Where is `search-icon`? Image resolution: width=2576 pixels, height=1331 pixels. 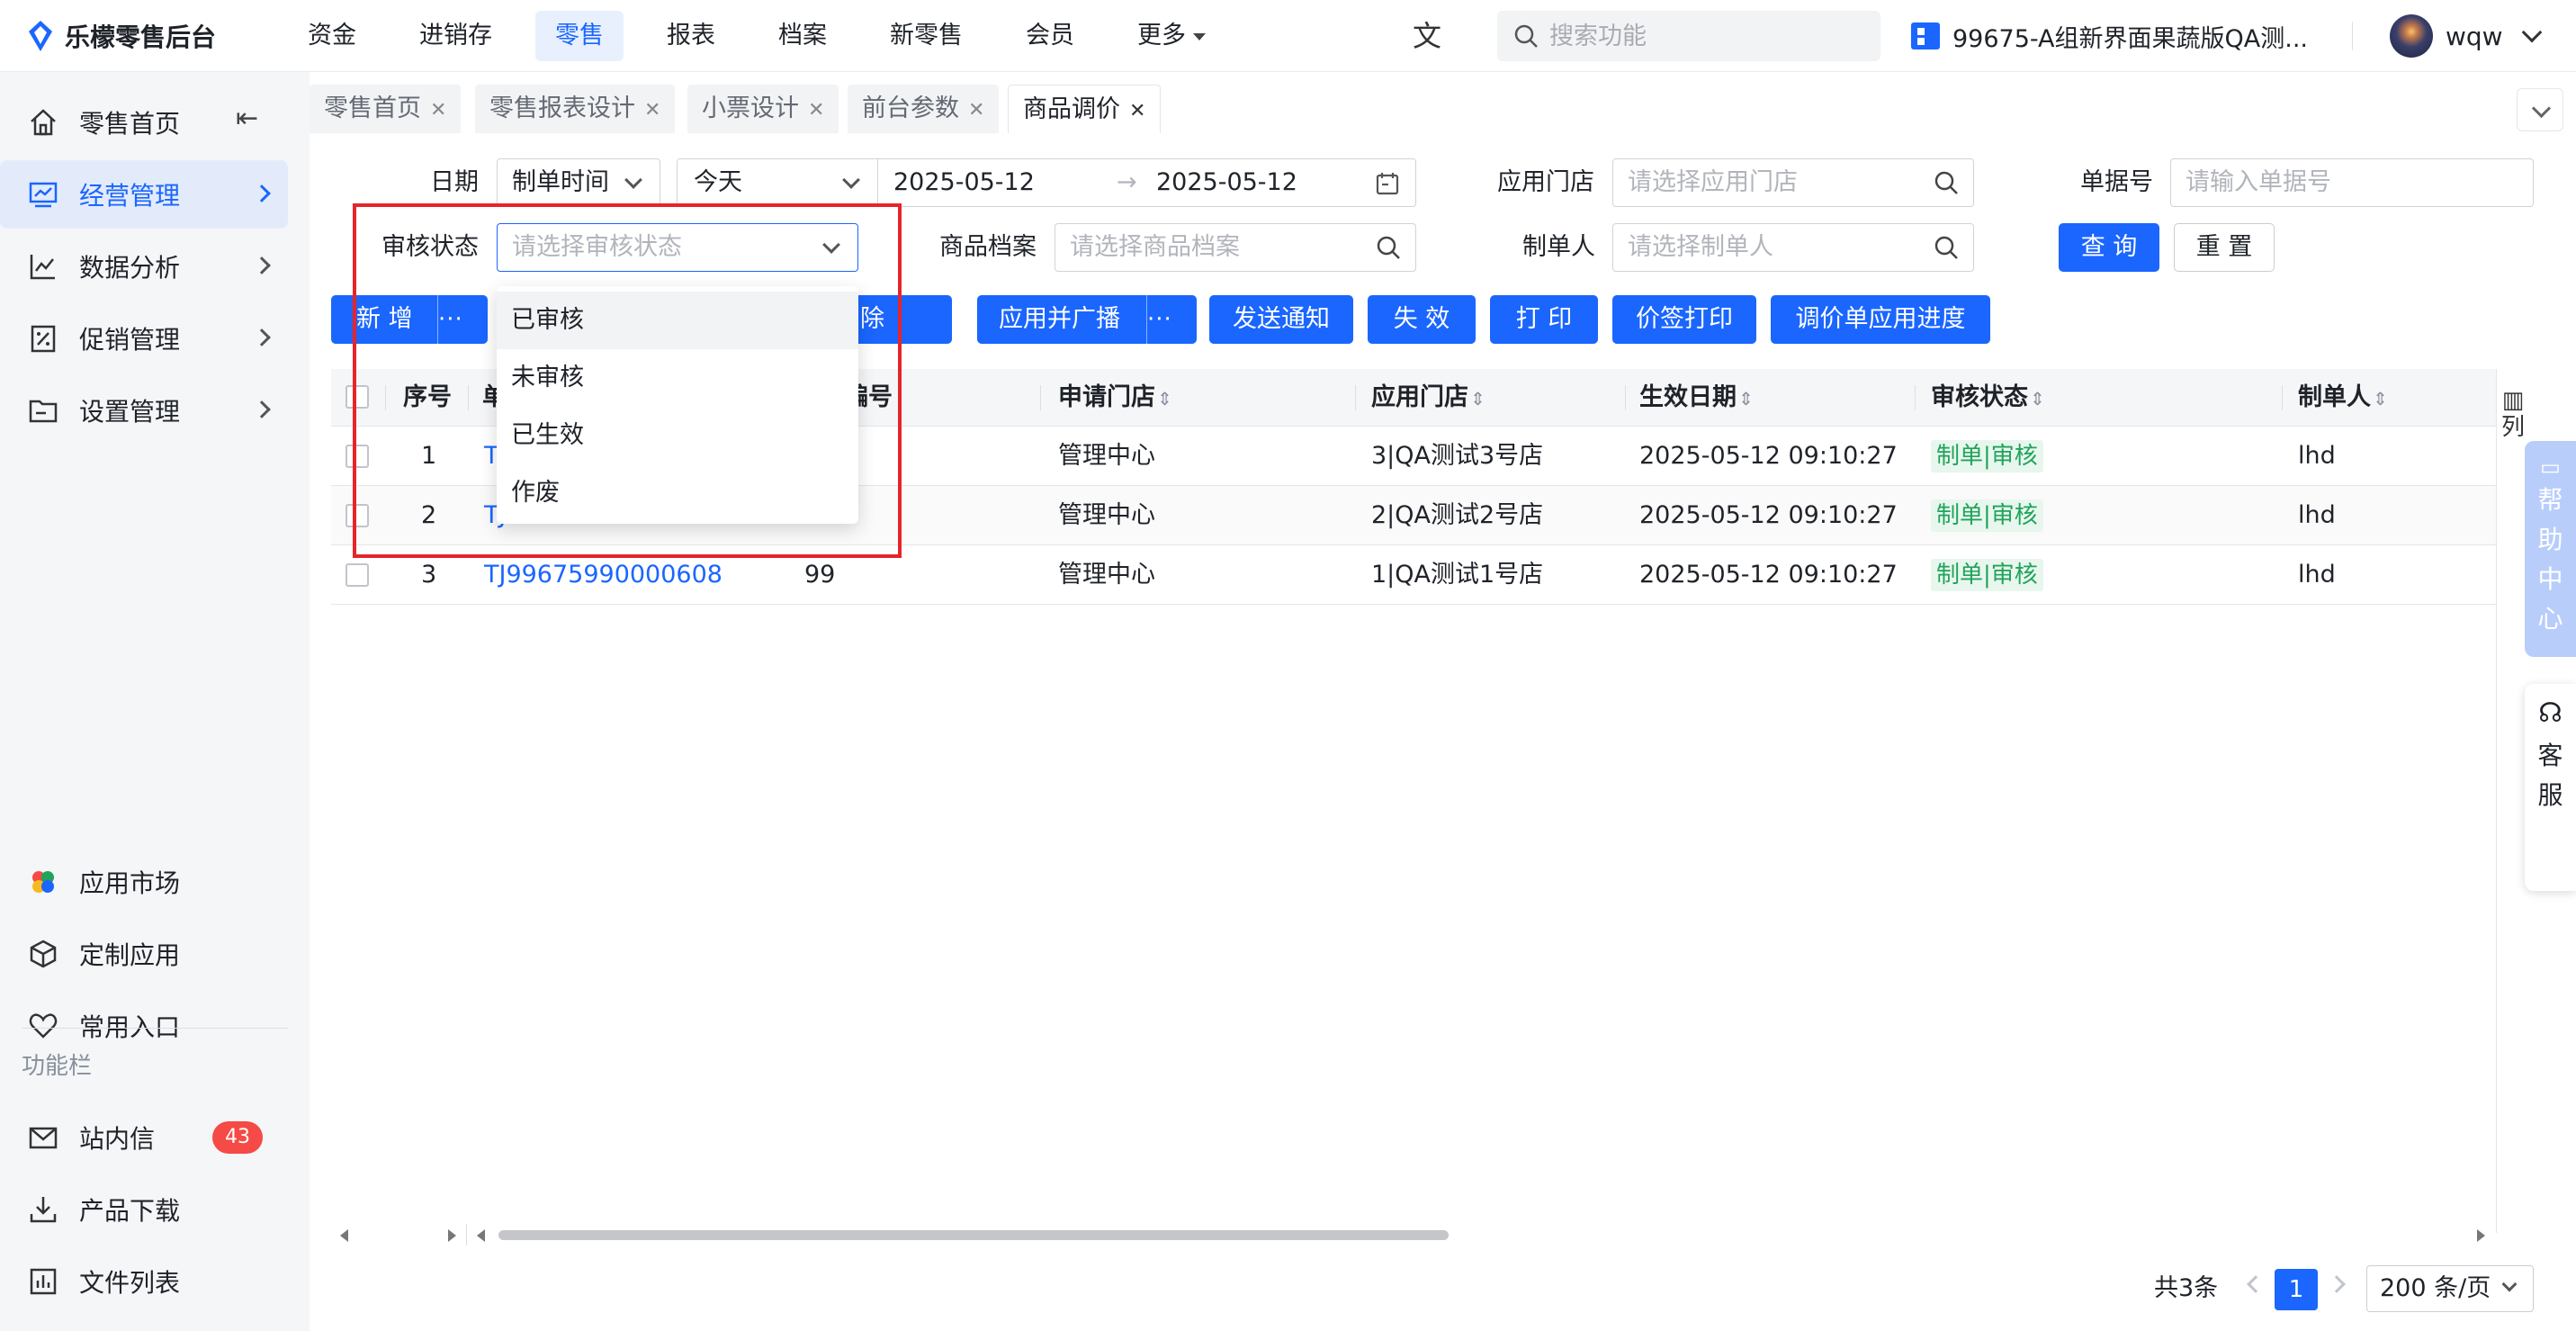 search-icon is located at coordinates (1946, 182).